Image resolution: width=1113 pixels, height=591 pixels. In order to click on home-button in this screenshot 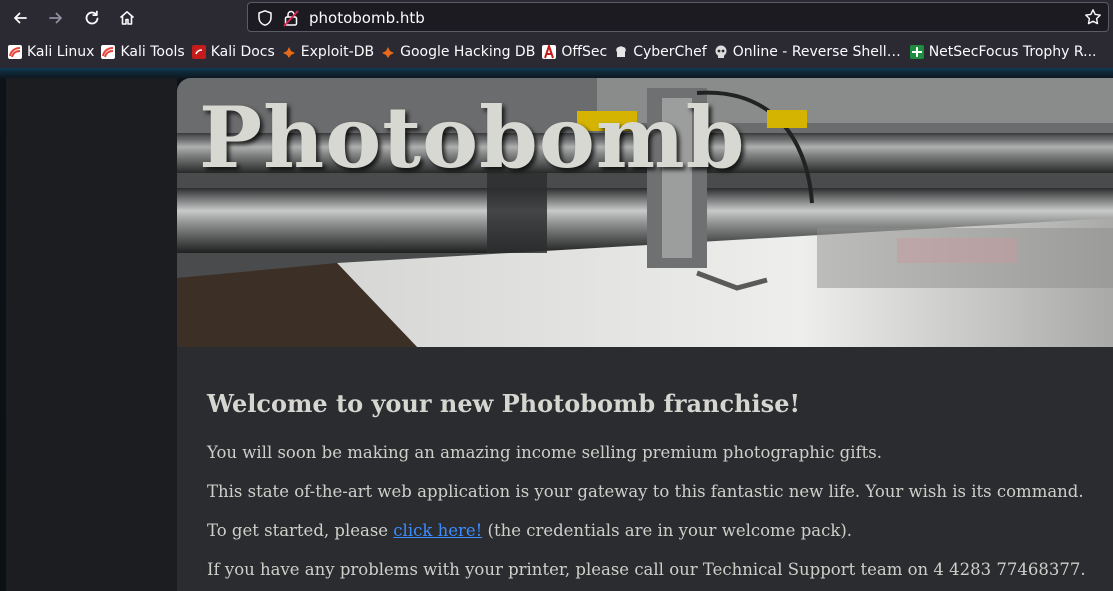, I will do `click(127, 18)`.